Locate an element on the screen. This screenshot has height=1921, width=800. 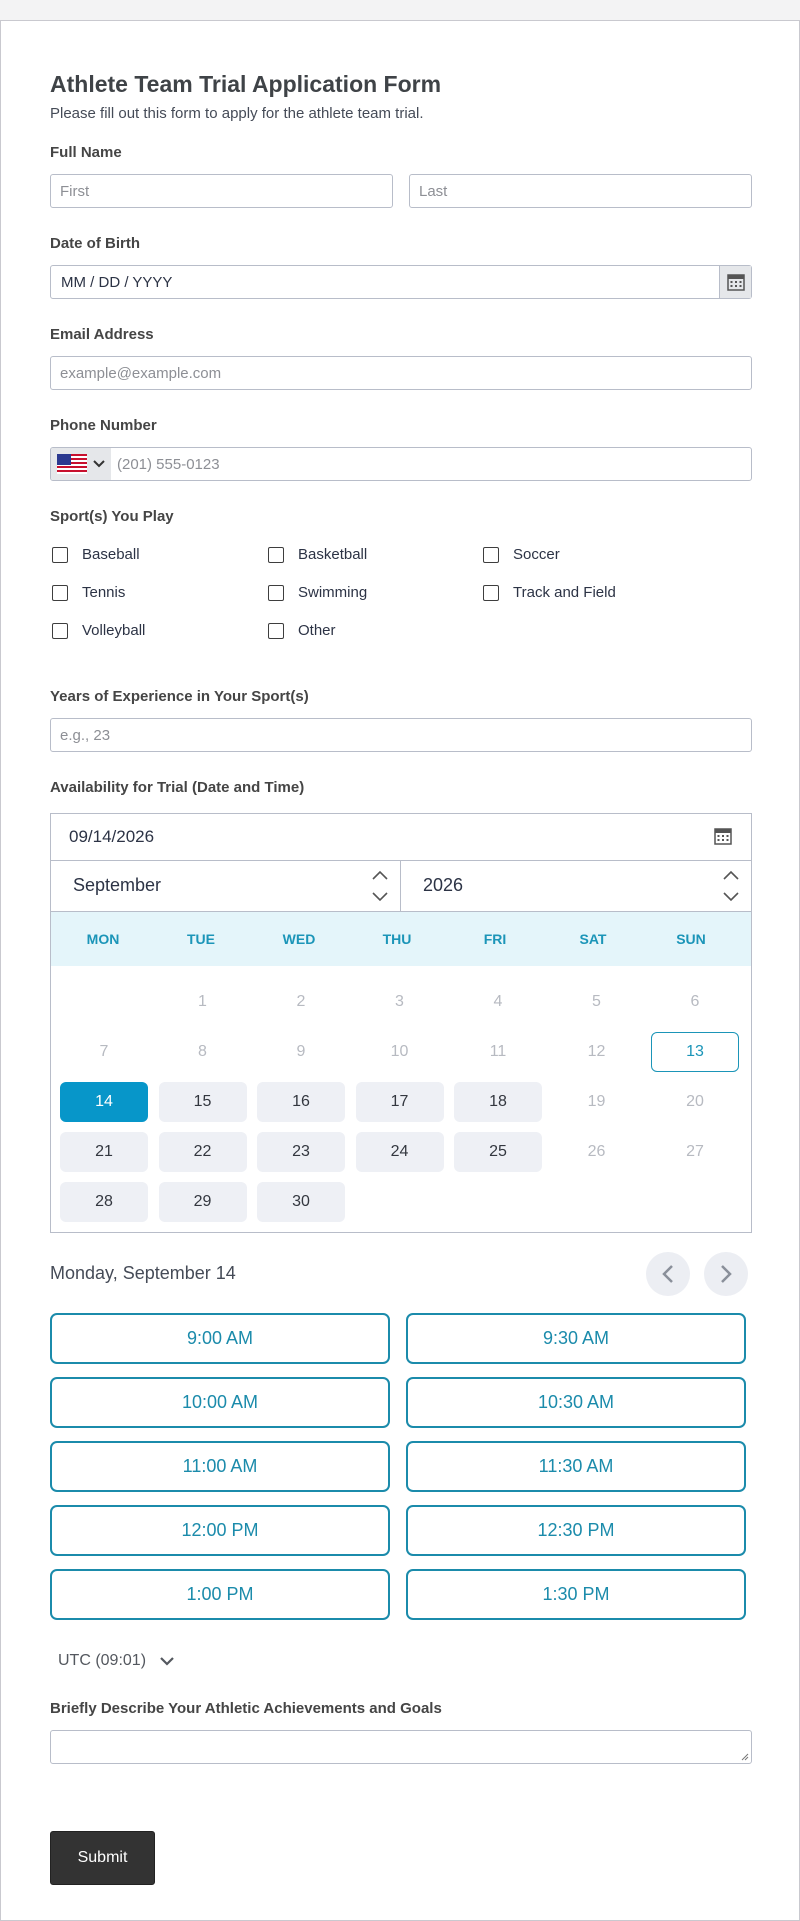
calendar-day: 6 is located at coordinates (695, 1001).